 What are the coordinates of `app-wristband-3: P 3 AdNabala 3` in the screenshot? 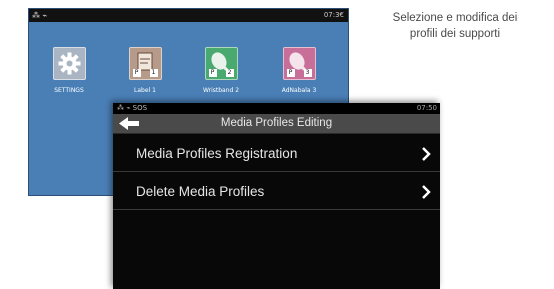 It's located at (299, 70).